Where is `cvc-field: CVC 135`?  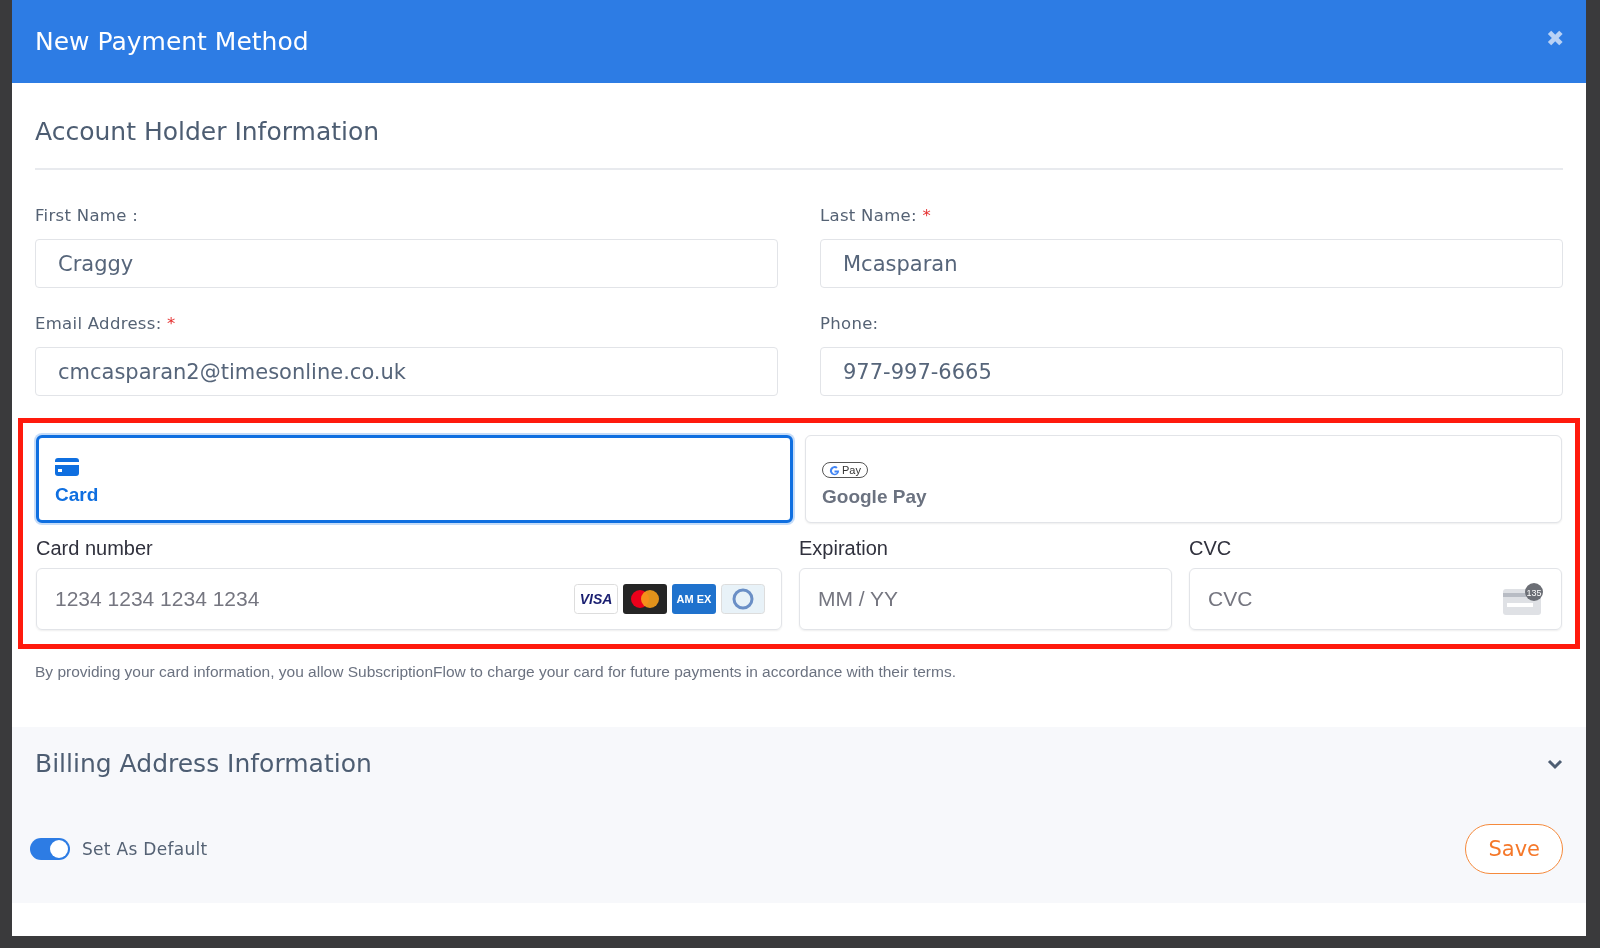
cvc-field: CVC 135 is located at coordinates (1375, 599).